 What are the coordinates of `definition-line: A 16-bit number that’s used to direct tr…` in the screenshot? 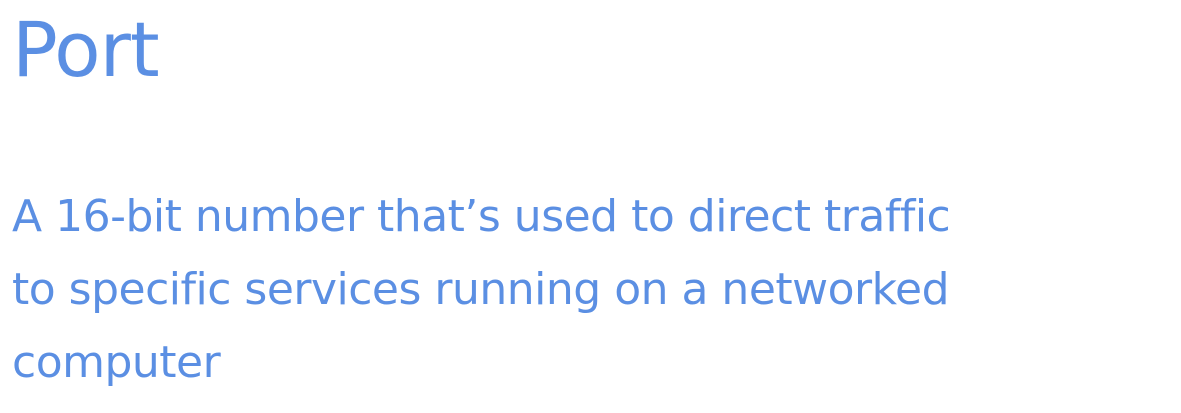 It's located at (481, 216).